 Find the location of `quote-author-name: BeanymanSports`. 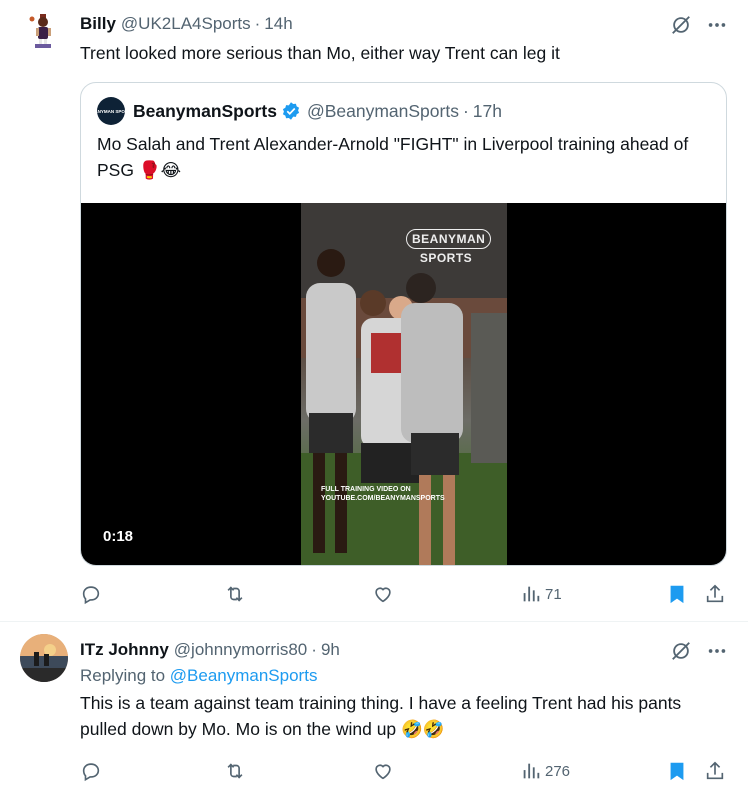

quote-author-name: BeanymanSports is located at coordinates (205, 110).